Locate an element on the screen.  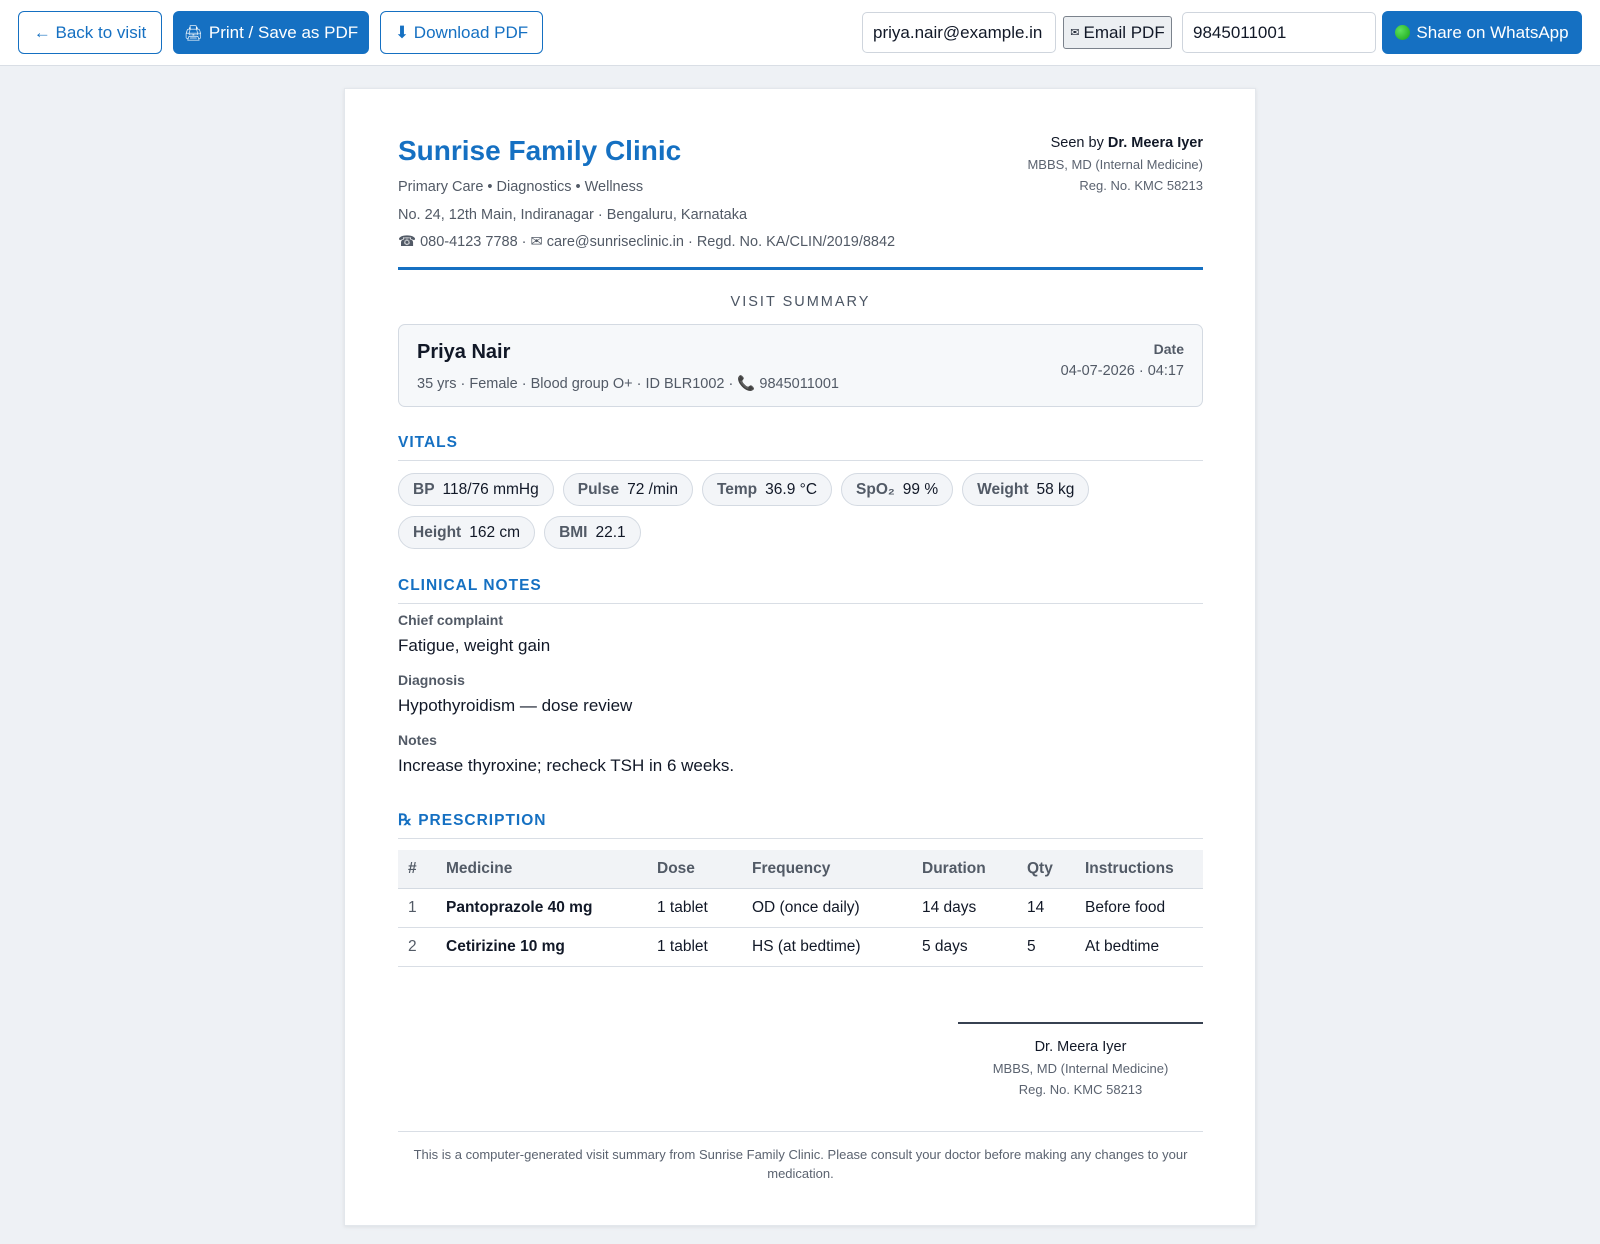
medicine-name: Pantoprazole 40 mg is located at coordinates (541, 908).